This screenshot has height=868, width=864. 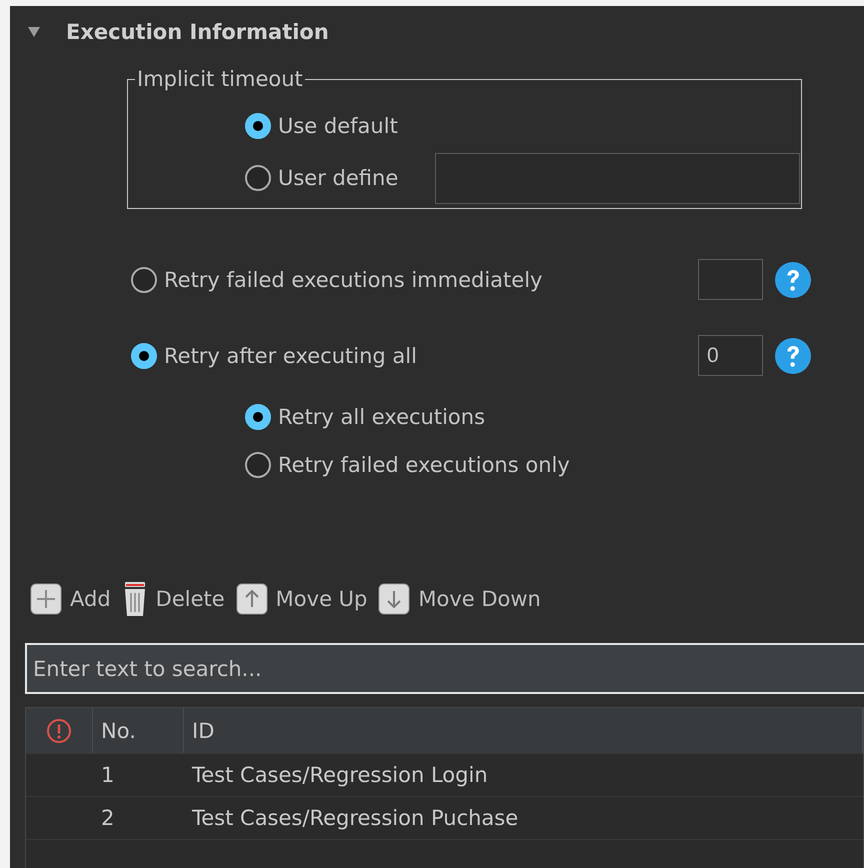 What do you see at coordinates (424, 465) in the screenshot?
I see `option-label: Retry failed executions only` at bounding box center [424, 465].